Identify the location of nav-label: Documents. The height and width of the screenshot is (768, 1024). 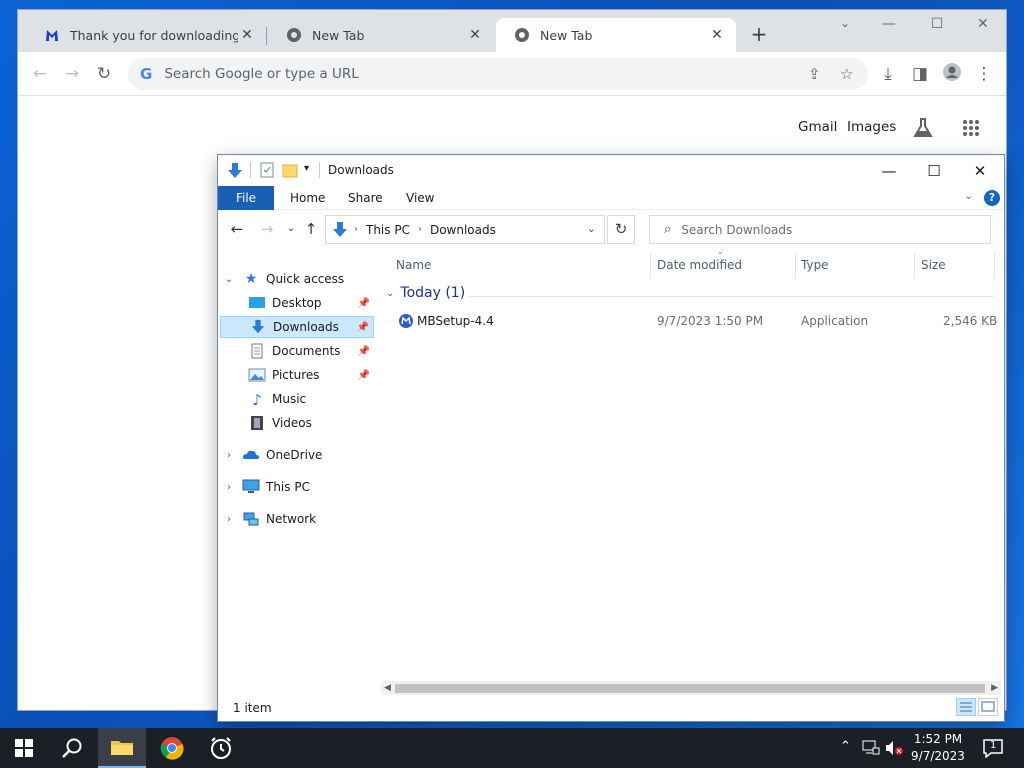
(306, 351).